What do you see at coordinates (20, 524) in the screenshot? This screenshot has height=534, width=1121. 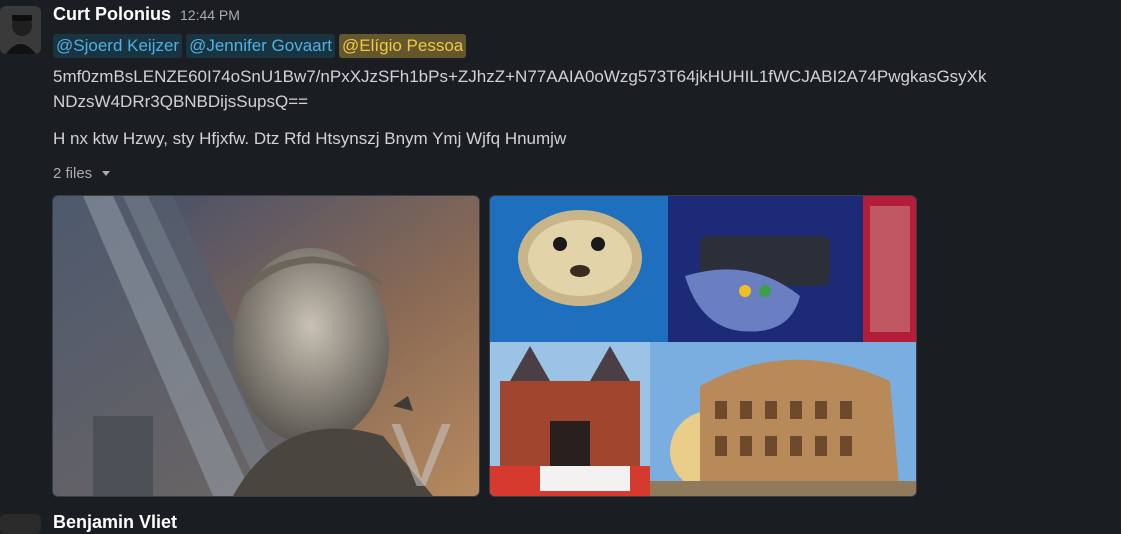 I see `next-author-avatar` at bounding box center [20, 524].